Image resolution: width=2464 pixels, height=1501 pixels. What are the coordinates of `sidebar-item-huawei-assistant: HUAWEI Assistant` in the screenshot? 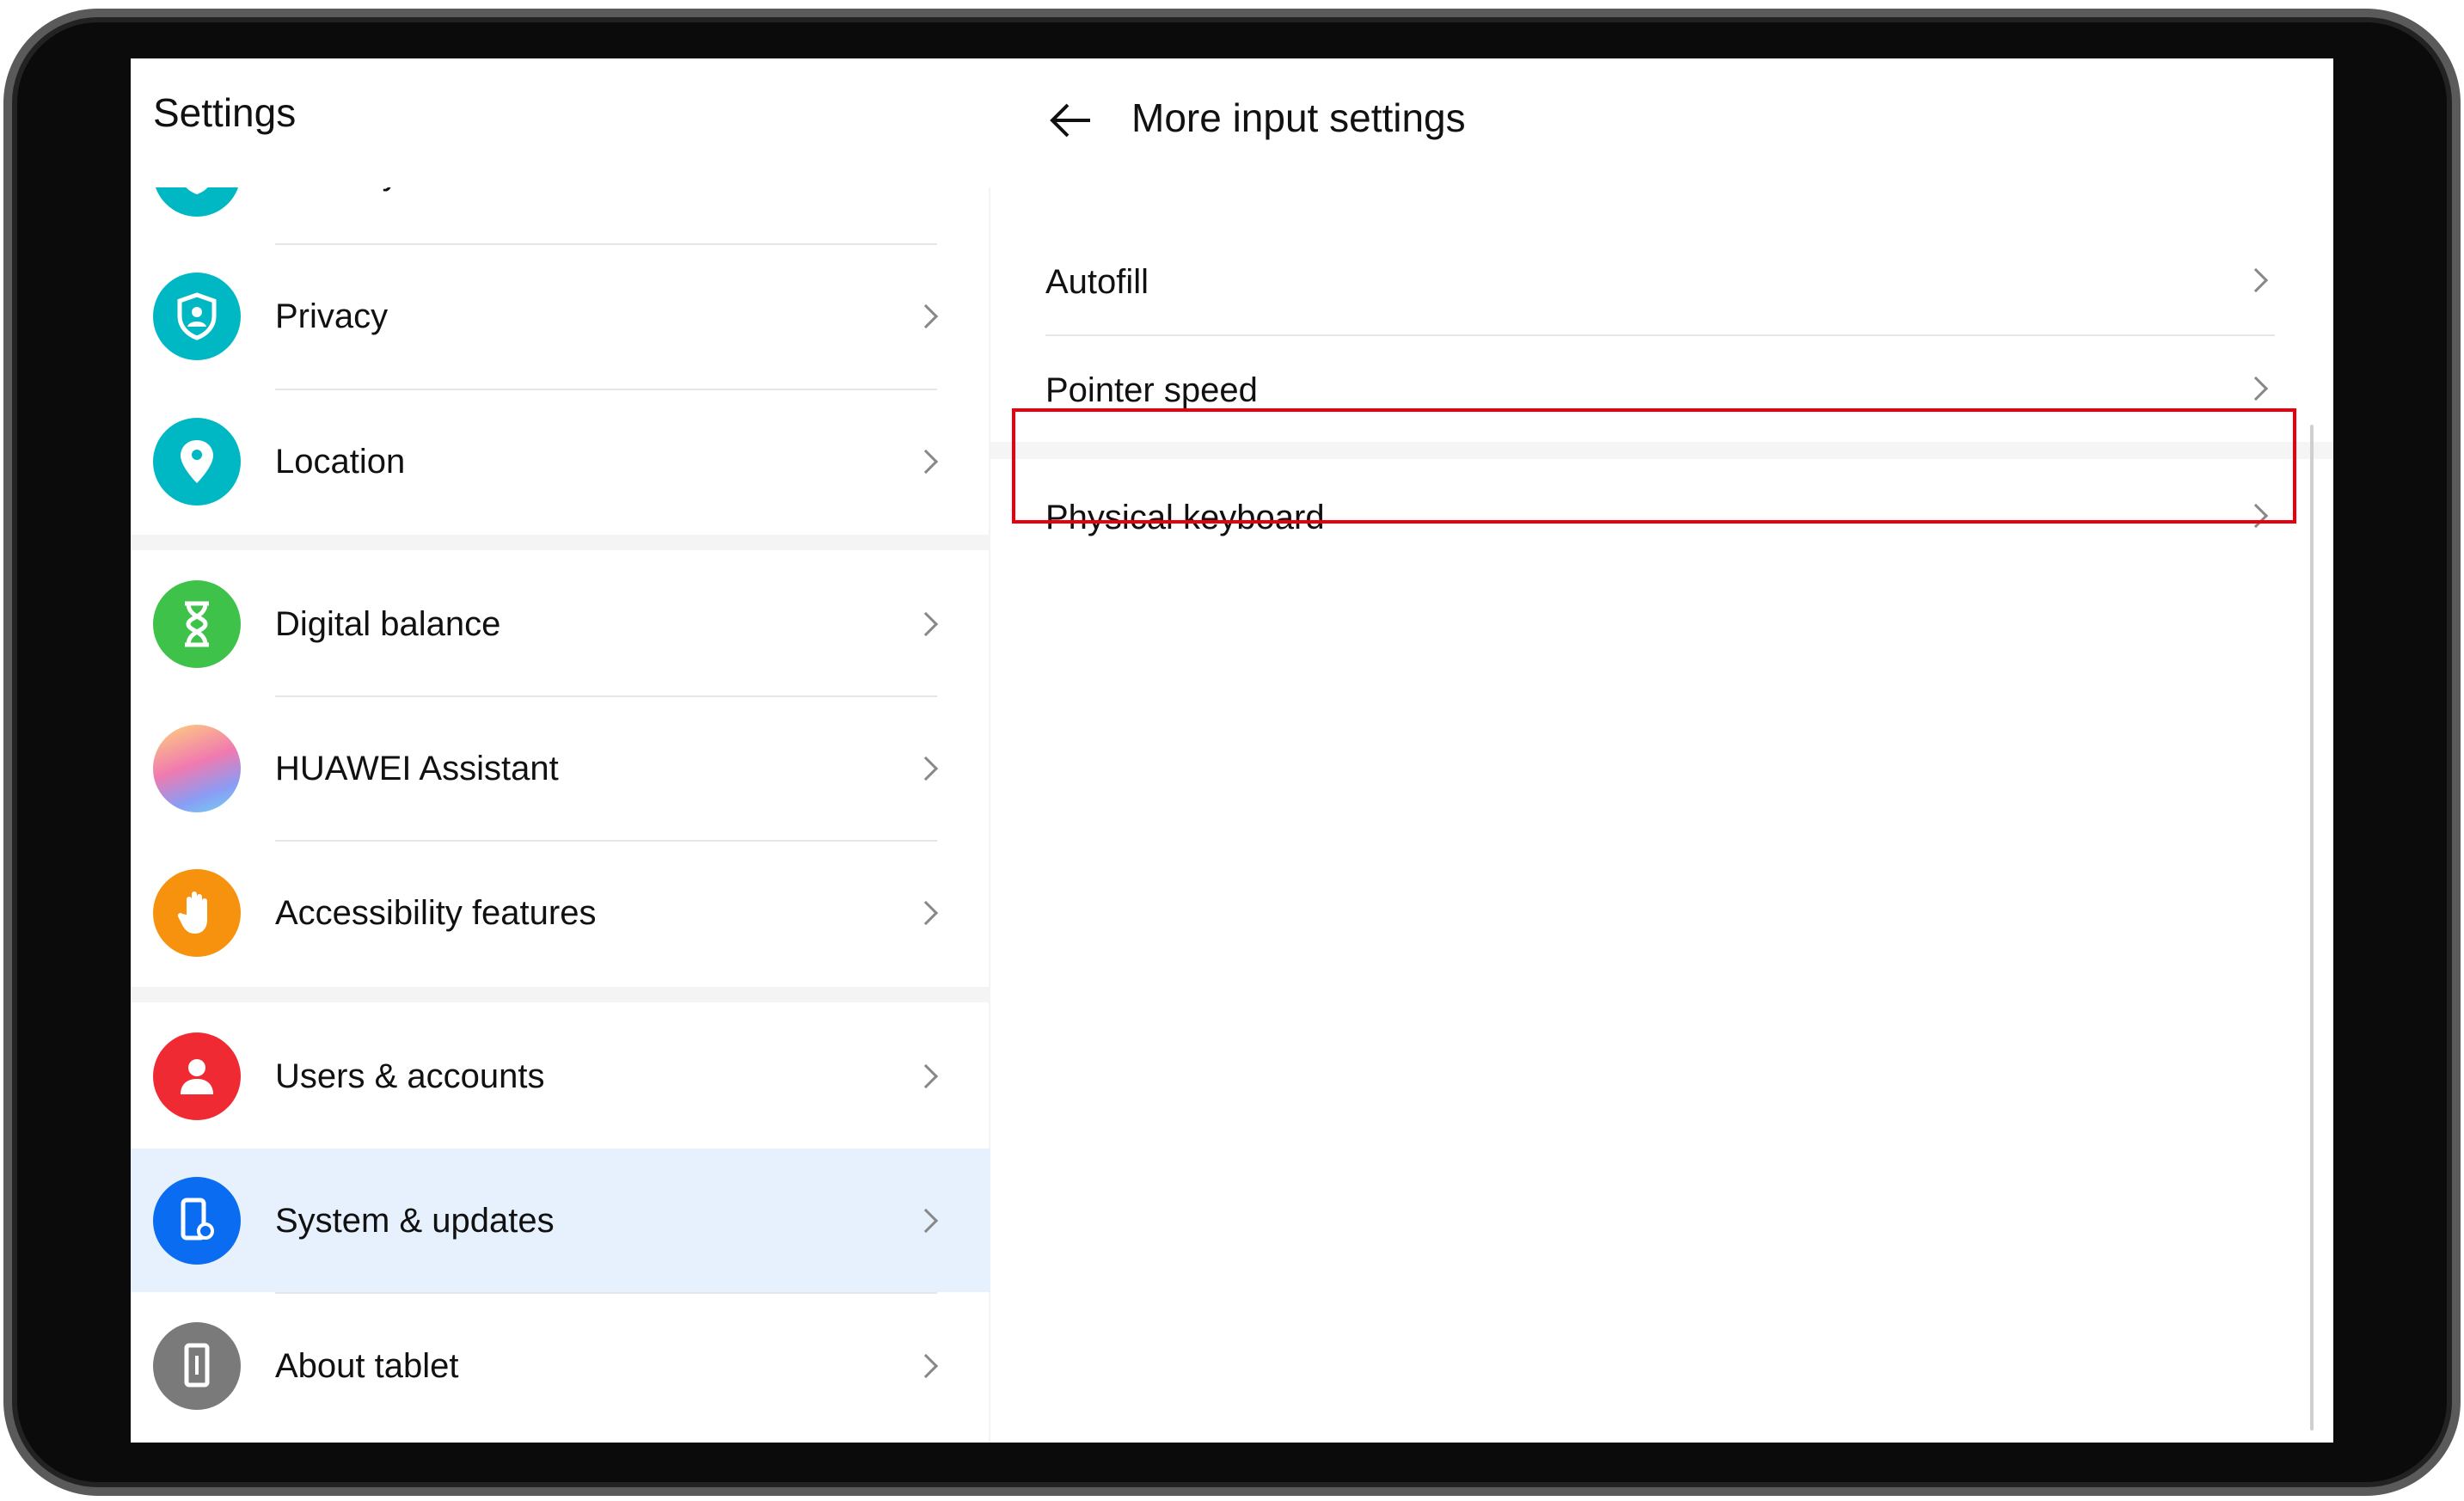 It's located at (560, 768).